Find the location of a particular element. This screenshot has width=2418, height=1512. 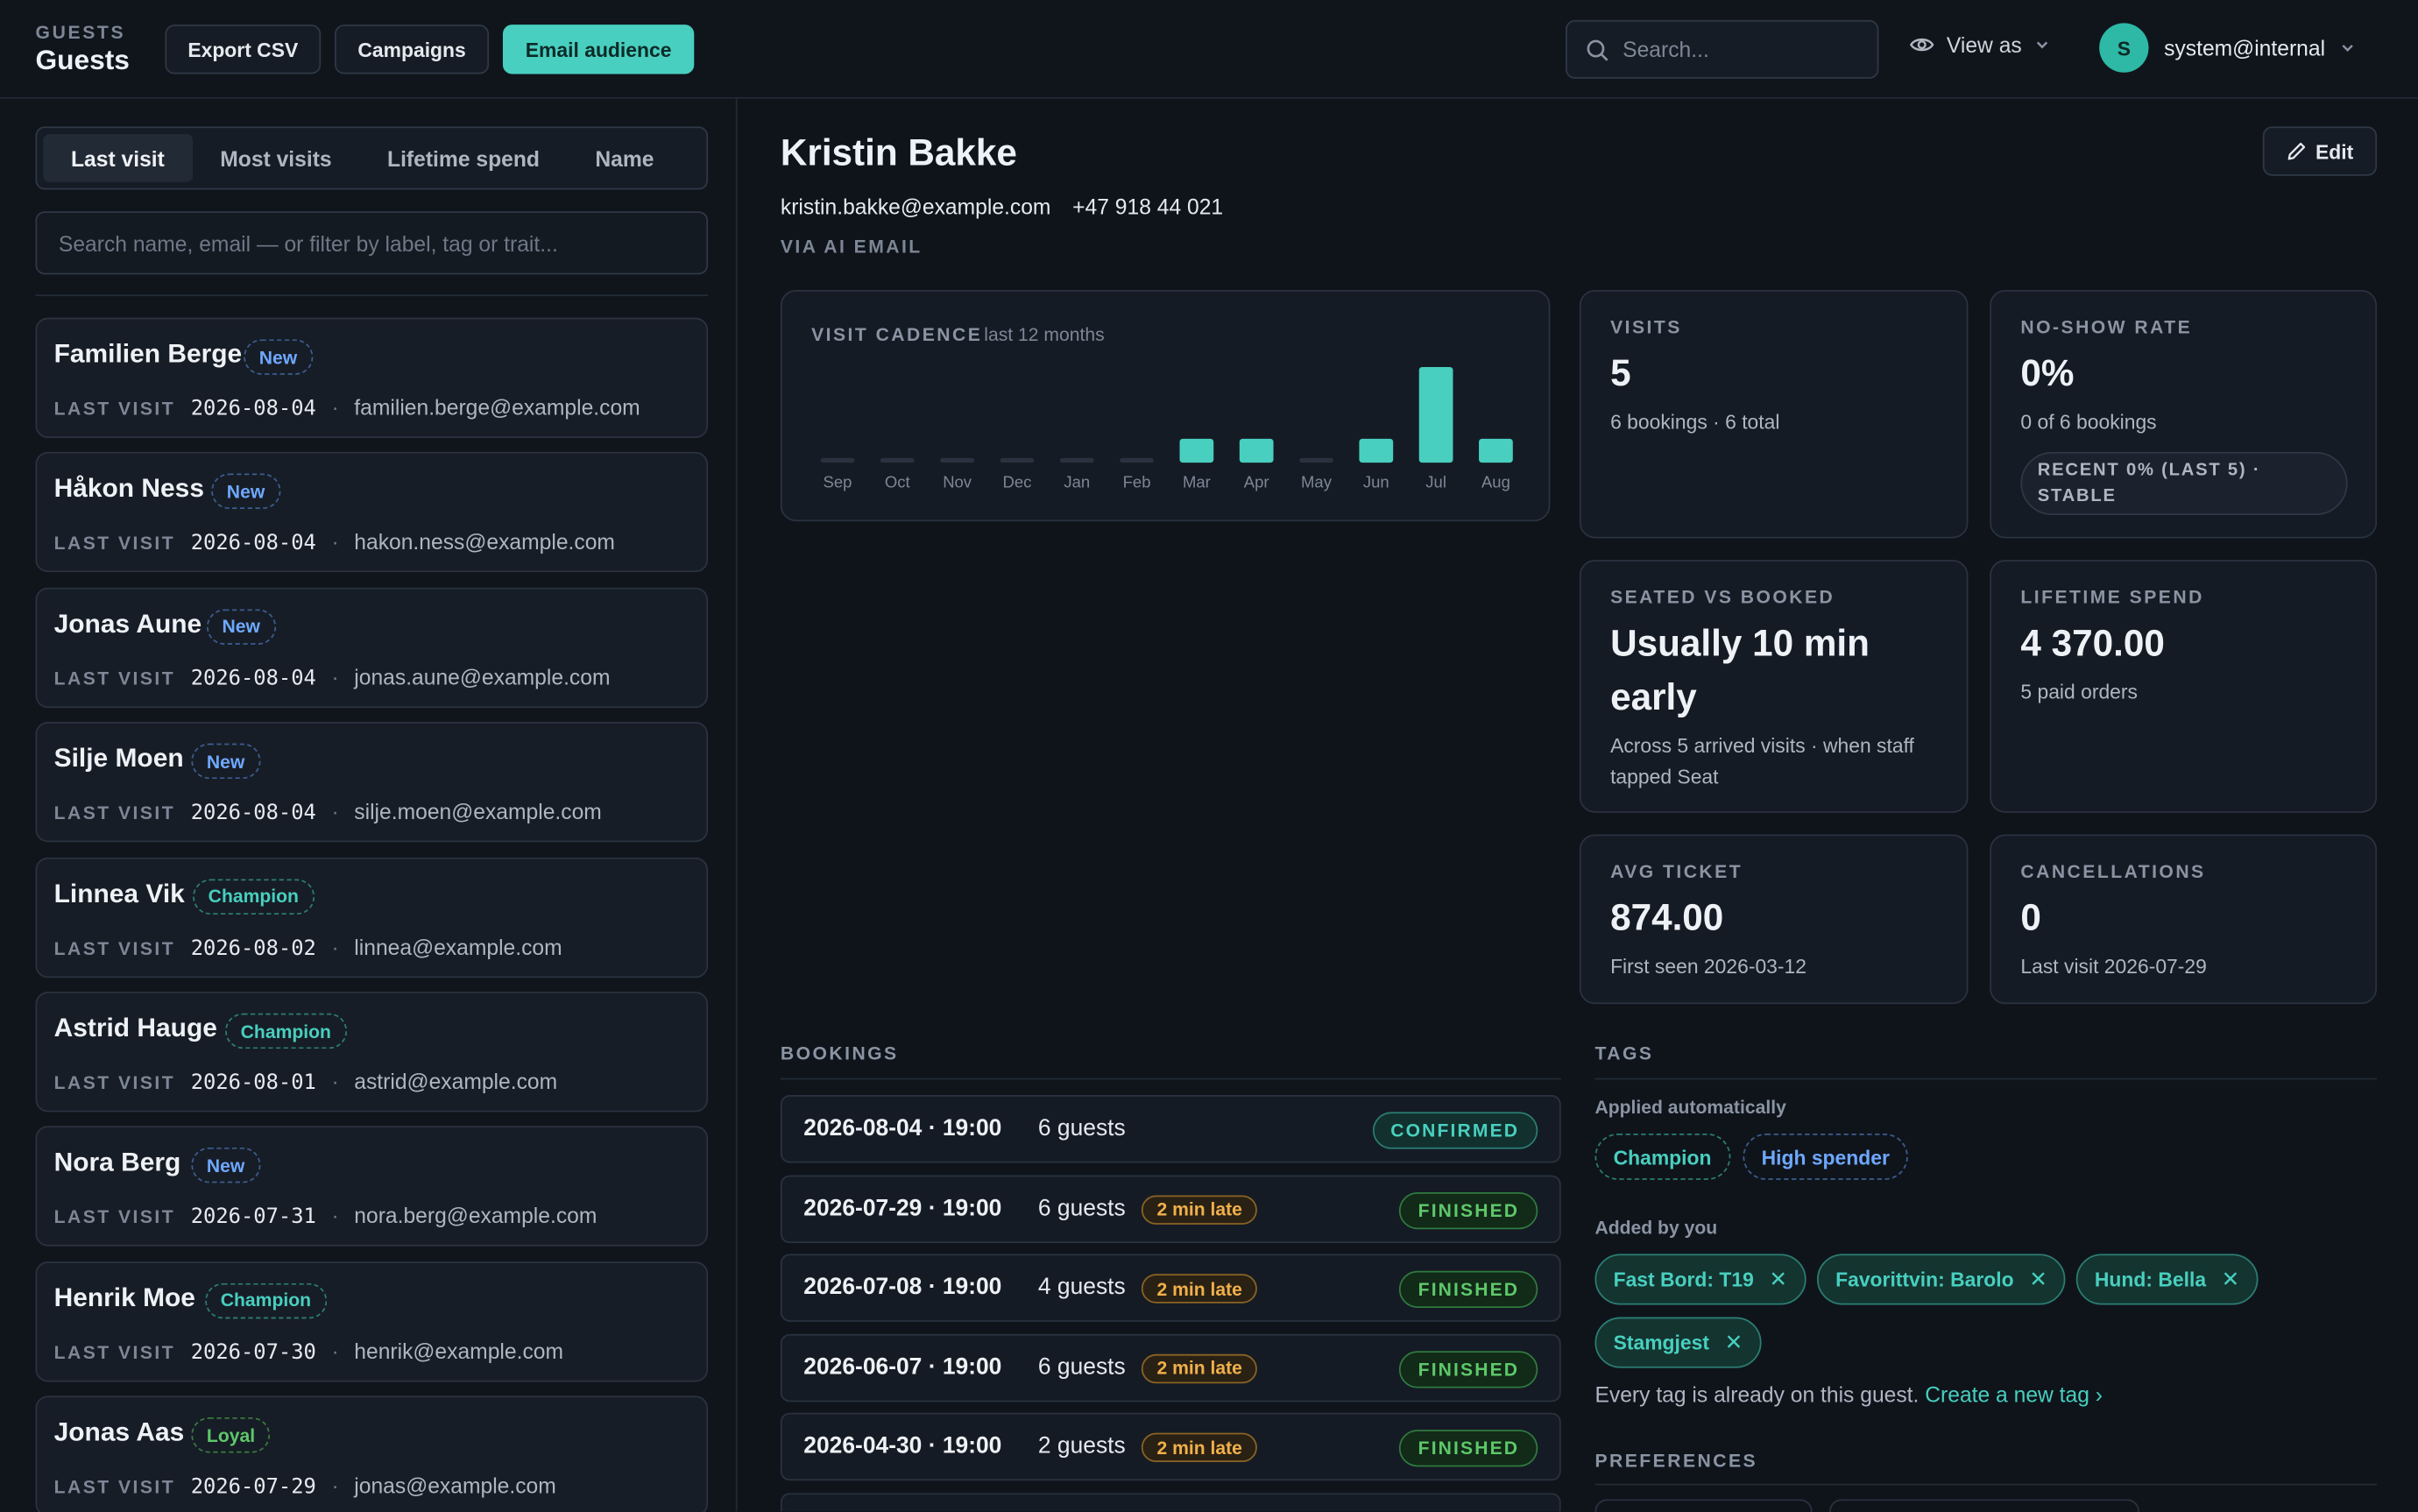

no-show-trend-badge: RECENT 0% (LAST 5) · STABLE is located at coordinates (2184, 484).